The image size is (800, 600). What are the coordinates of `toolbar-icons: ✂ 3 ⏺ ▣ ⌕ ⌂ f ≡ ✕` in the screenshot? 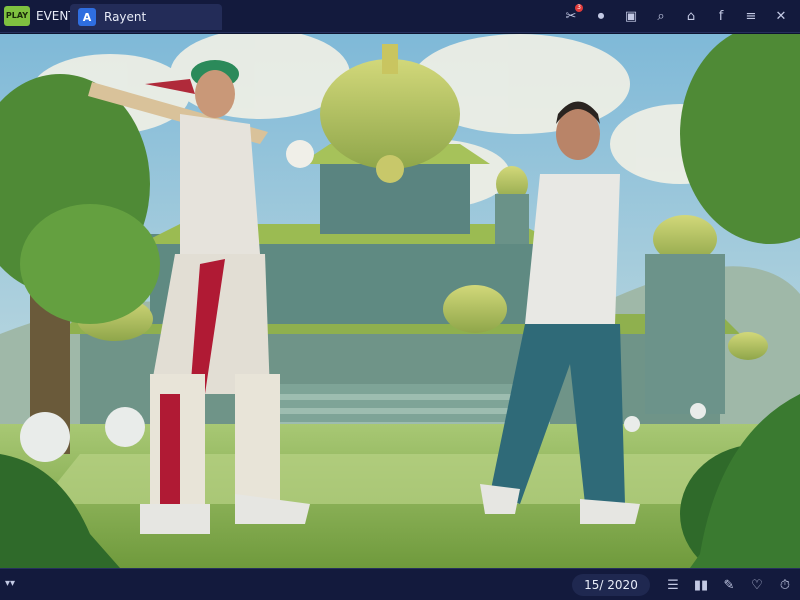 It's located at (676, 14).